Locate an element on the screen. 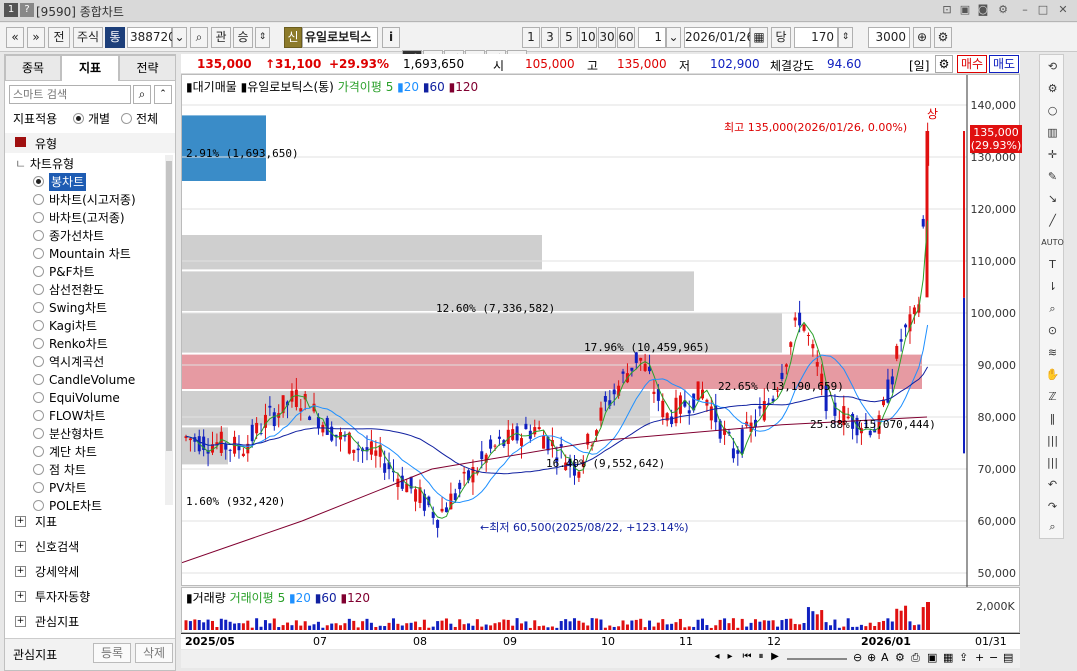  chart-type-item: 계단 차트 is located at coordinates (84, 452).